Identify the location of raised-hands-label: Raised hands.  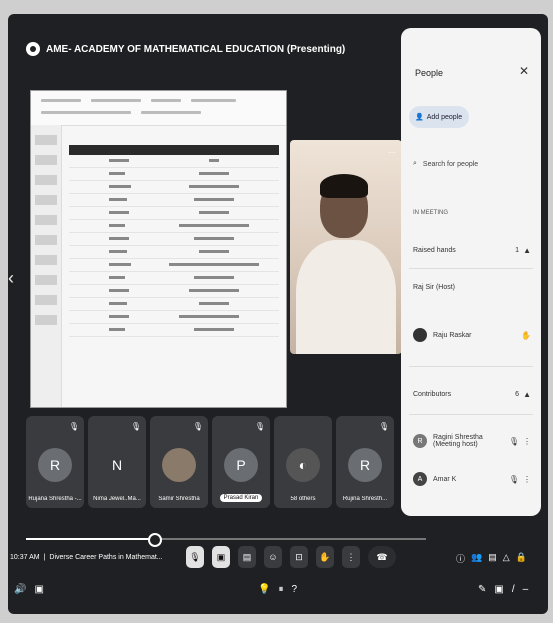
(434, 250).